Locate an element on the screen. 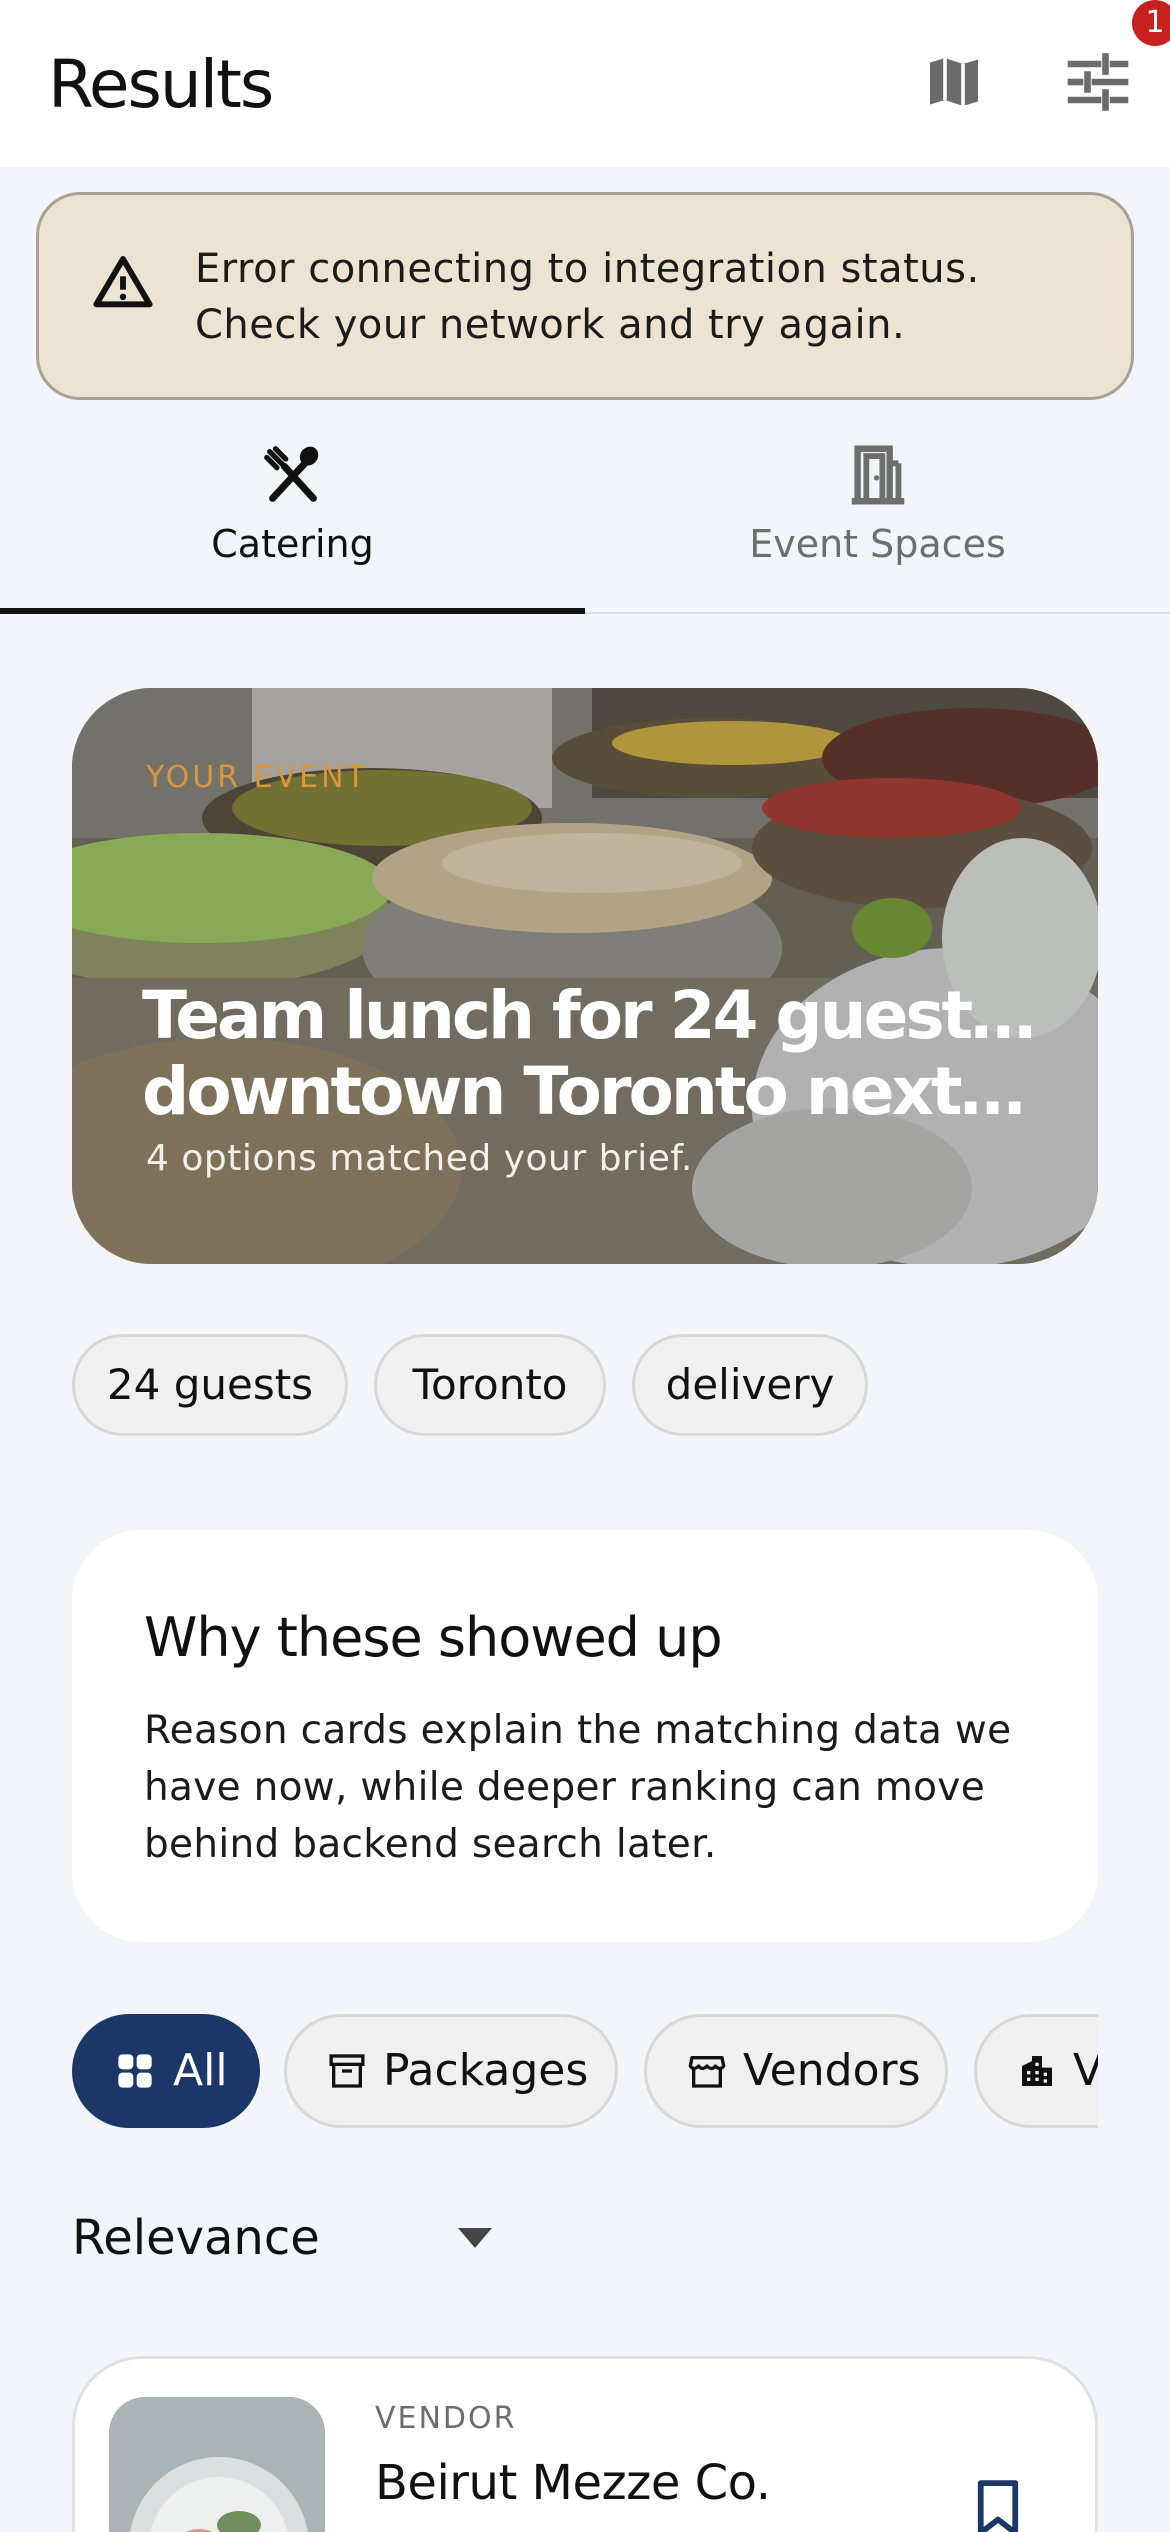  map-view-button is located at coordinates (954, 82).